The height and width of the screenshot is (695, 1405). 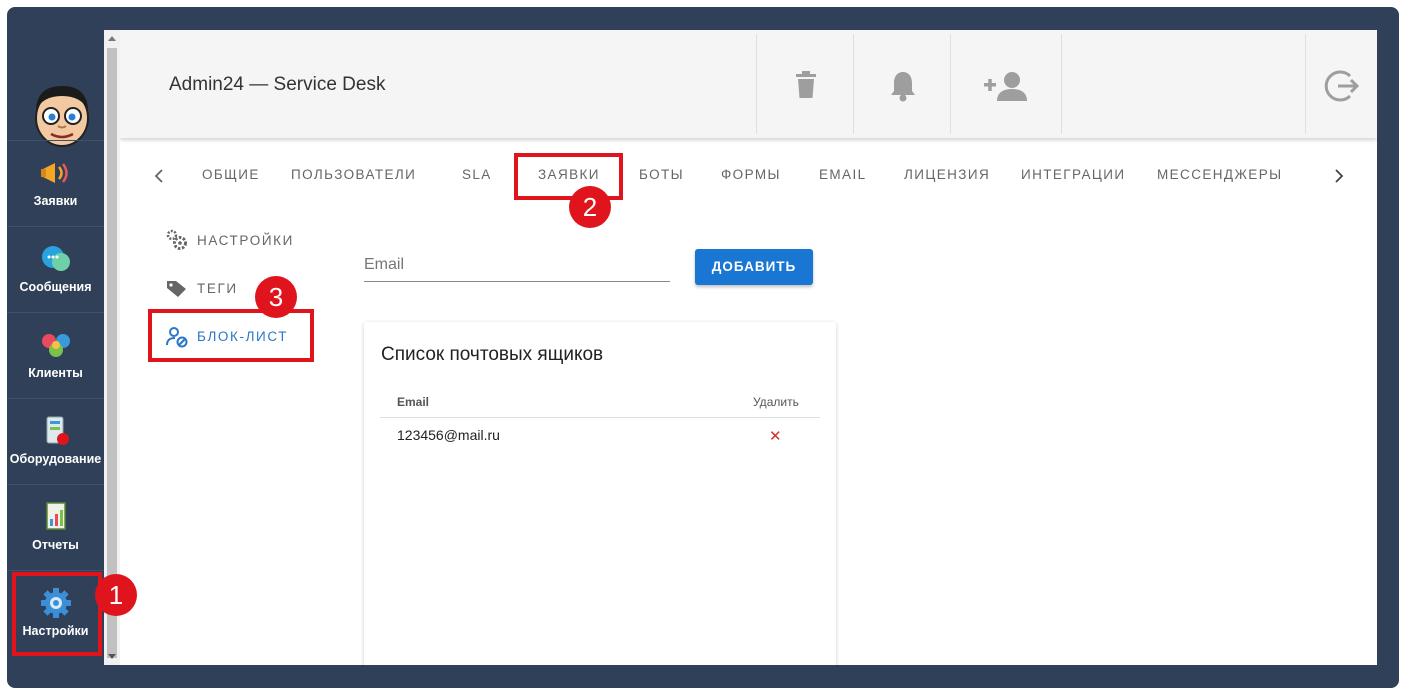 What do you see at coordinates (775, 436) in the screenshot?
I see `delete-row-icon: ✕` at bounding box center [775, 436].